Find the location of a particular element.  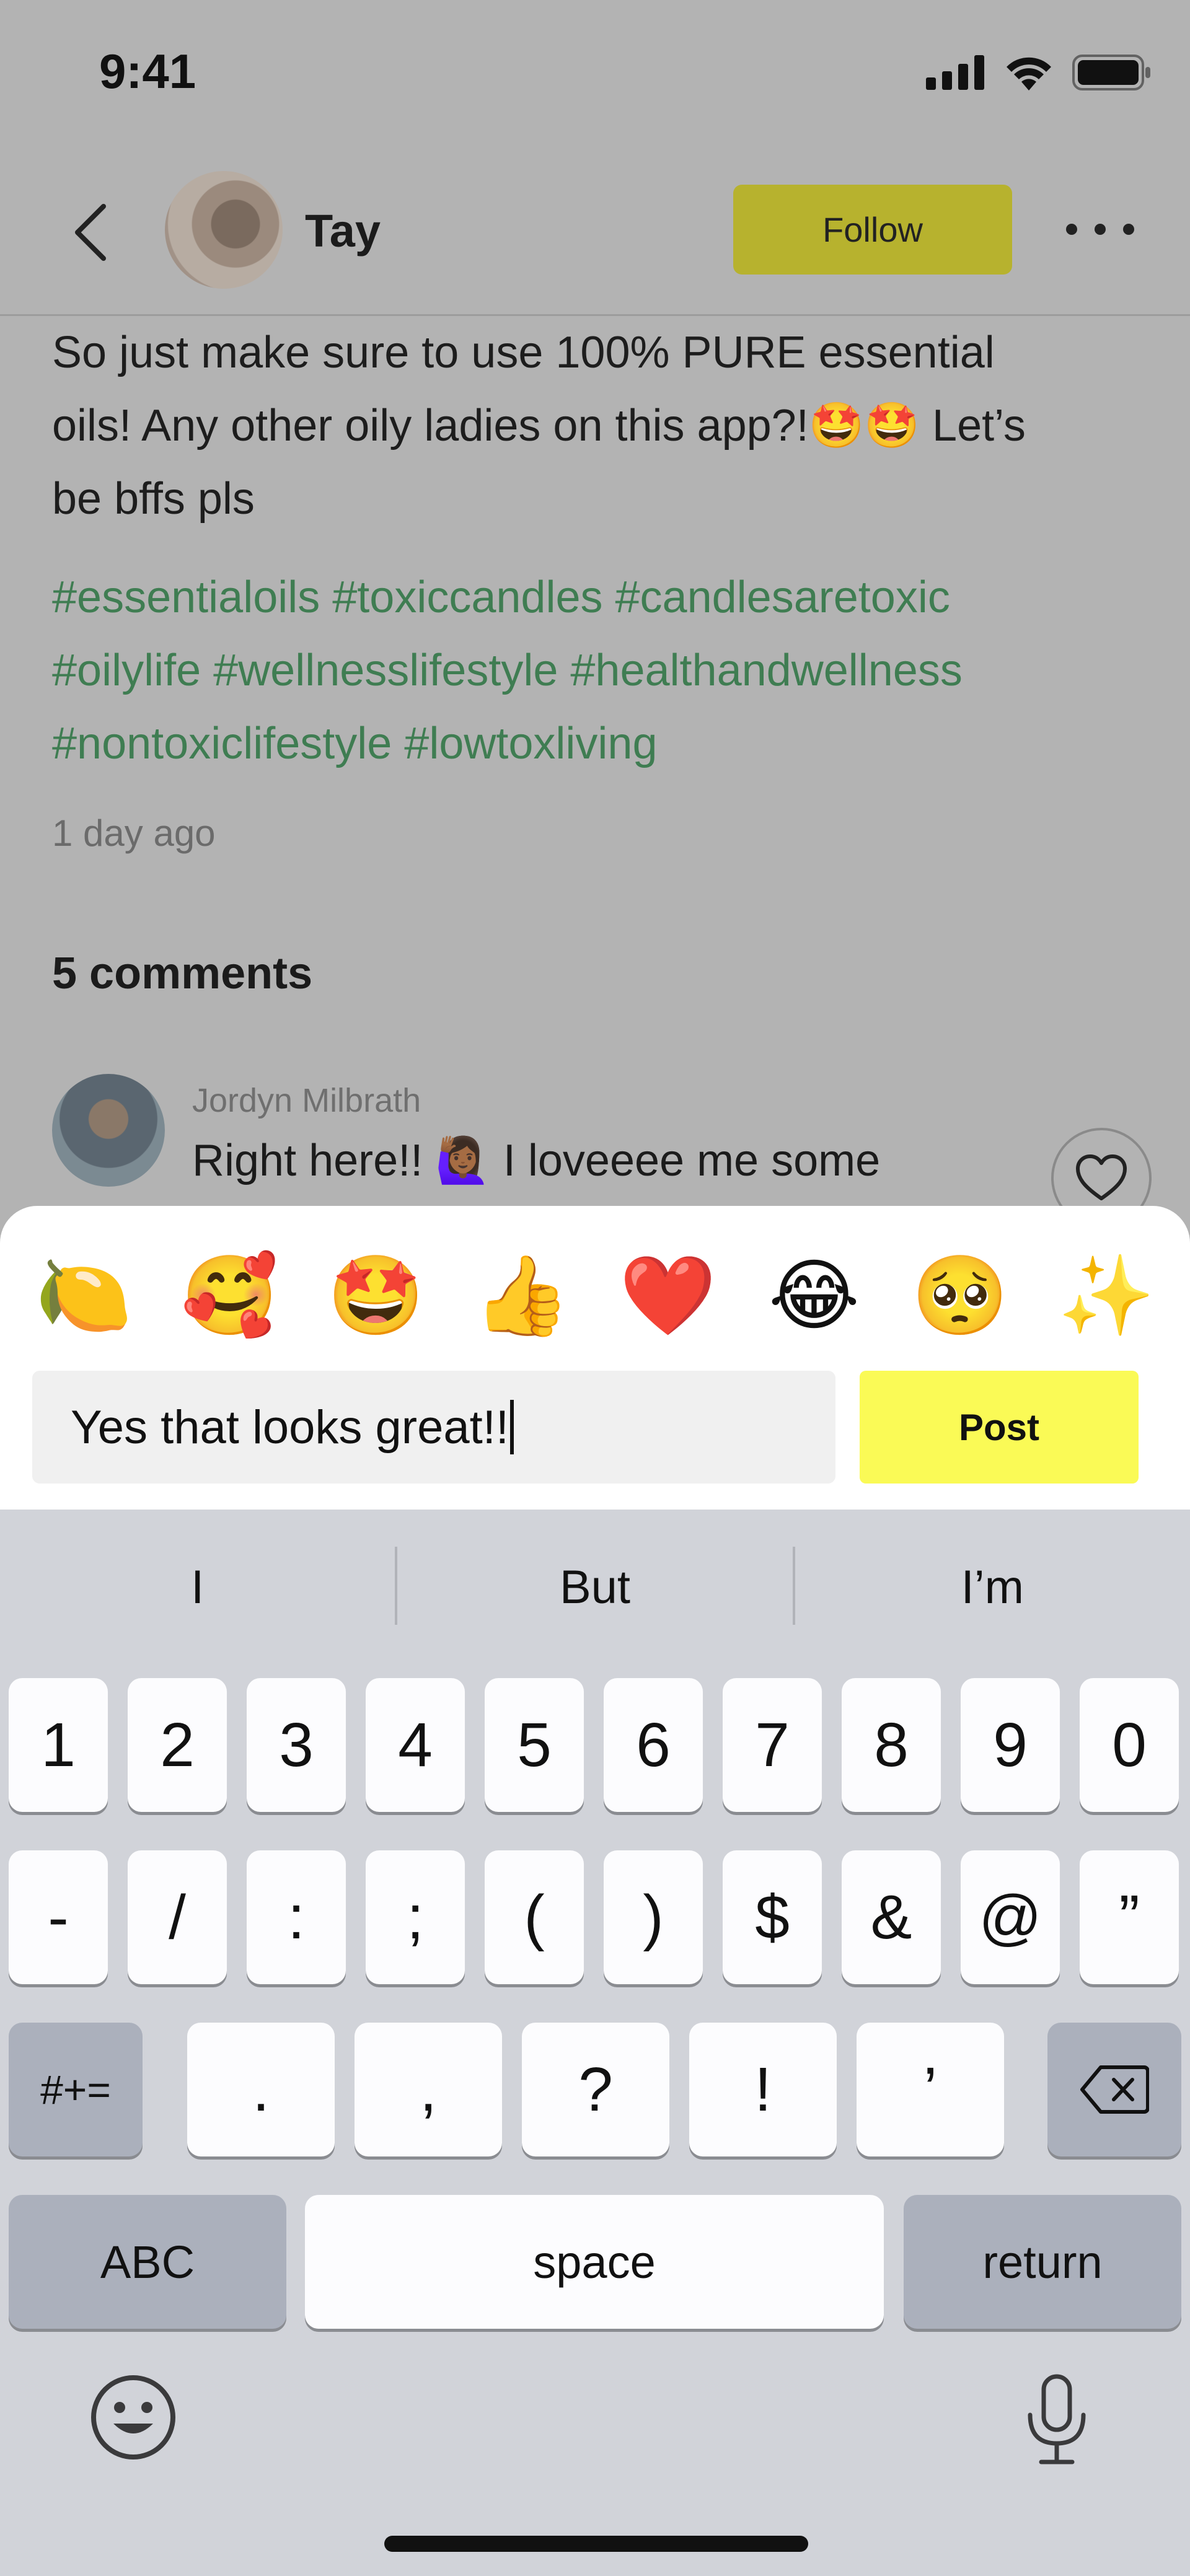

key-6: 6 is located at coordinates (653, 1745).